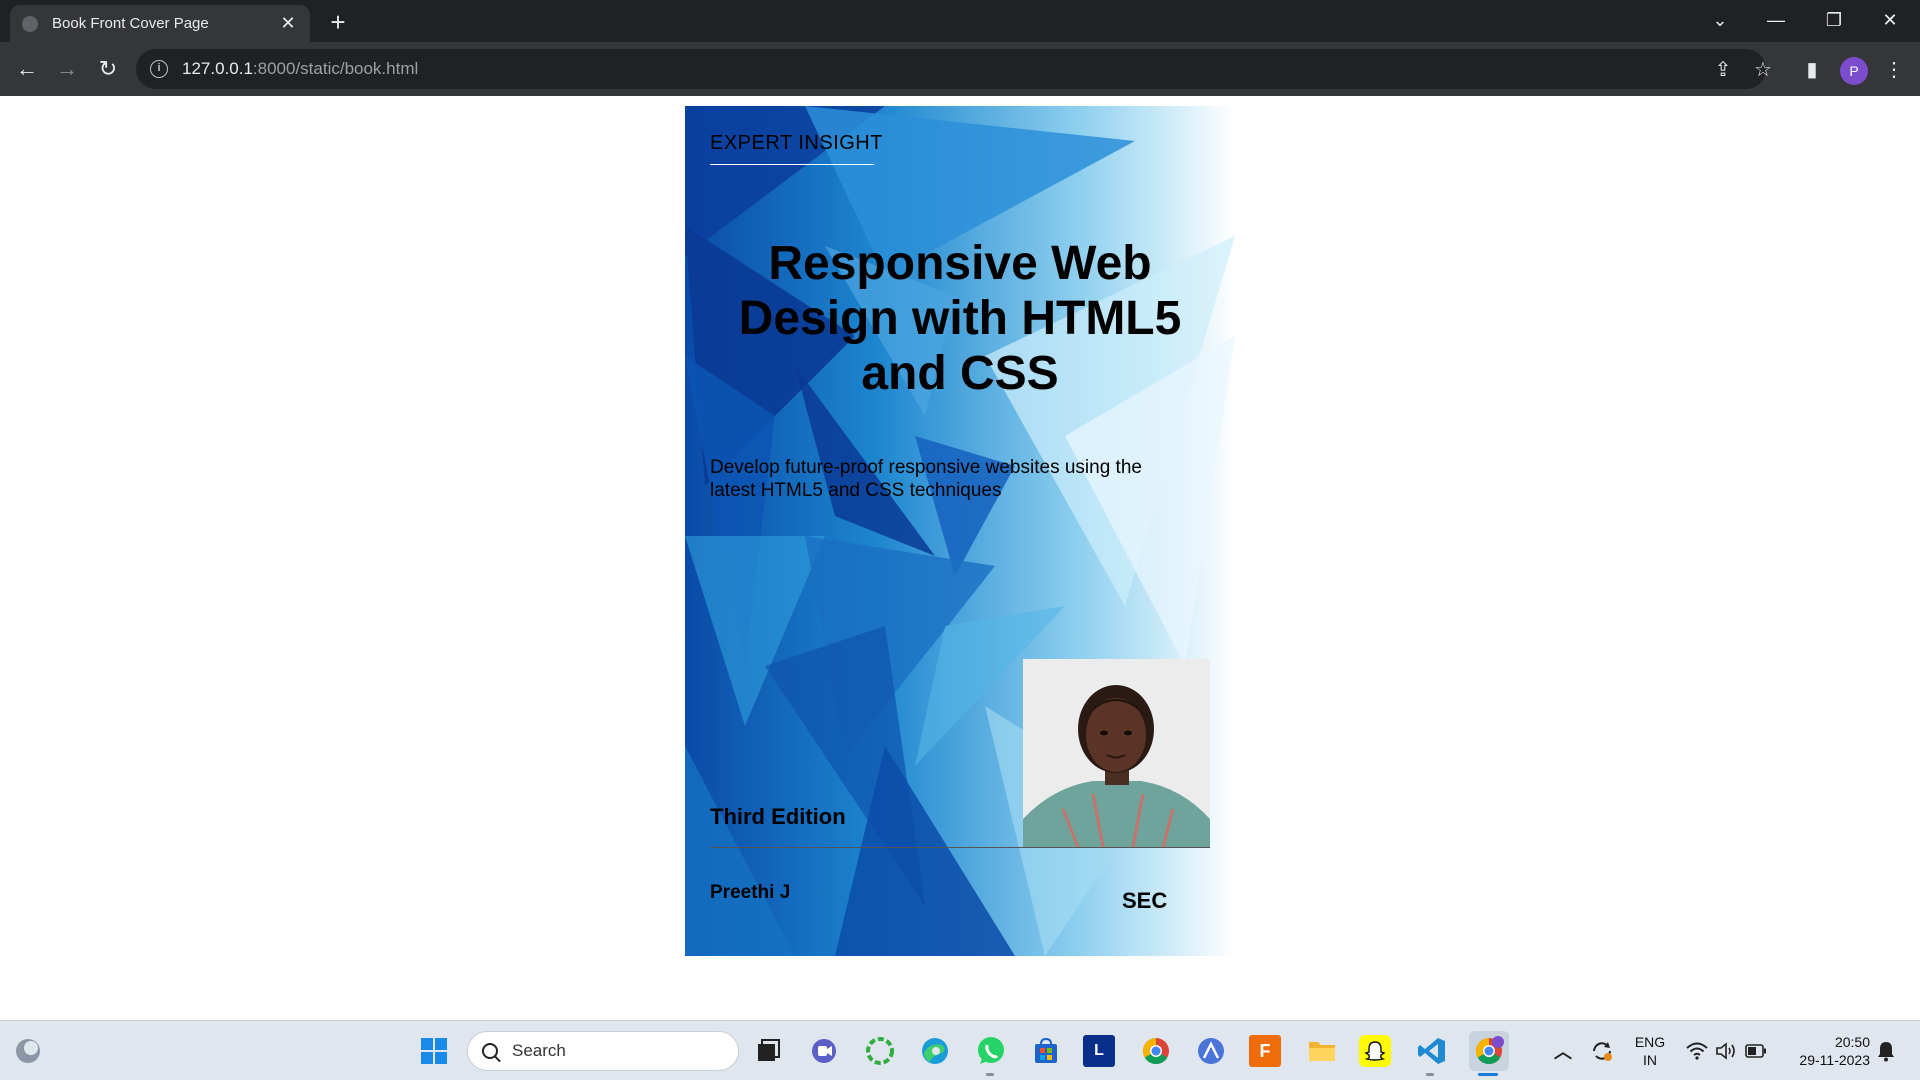  What do you see at coordinates (130, 23) in the screenshot?
I see `tab-title: Book Front Cover Page` at bounding box center [130, 23].